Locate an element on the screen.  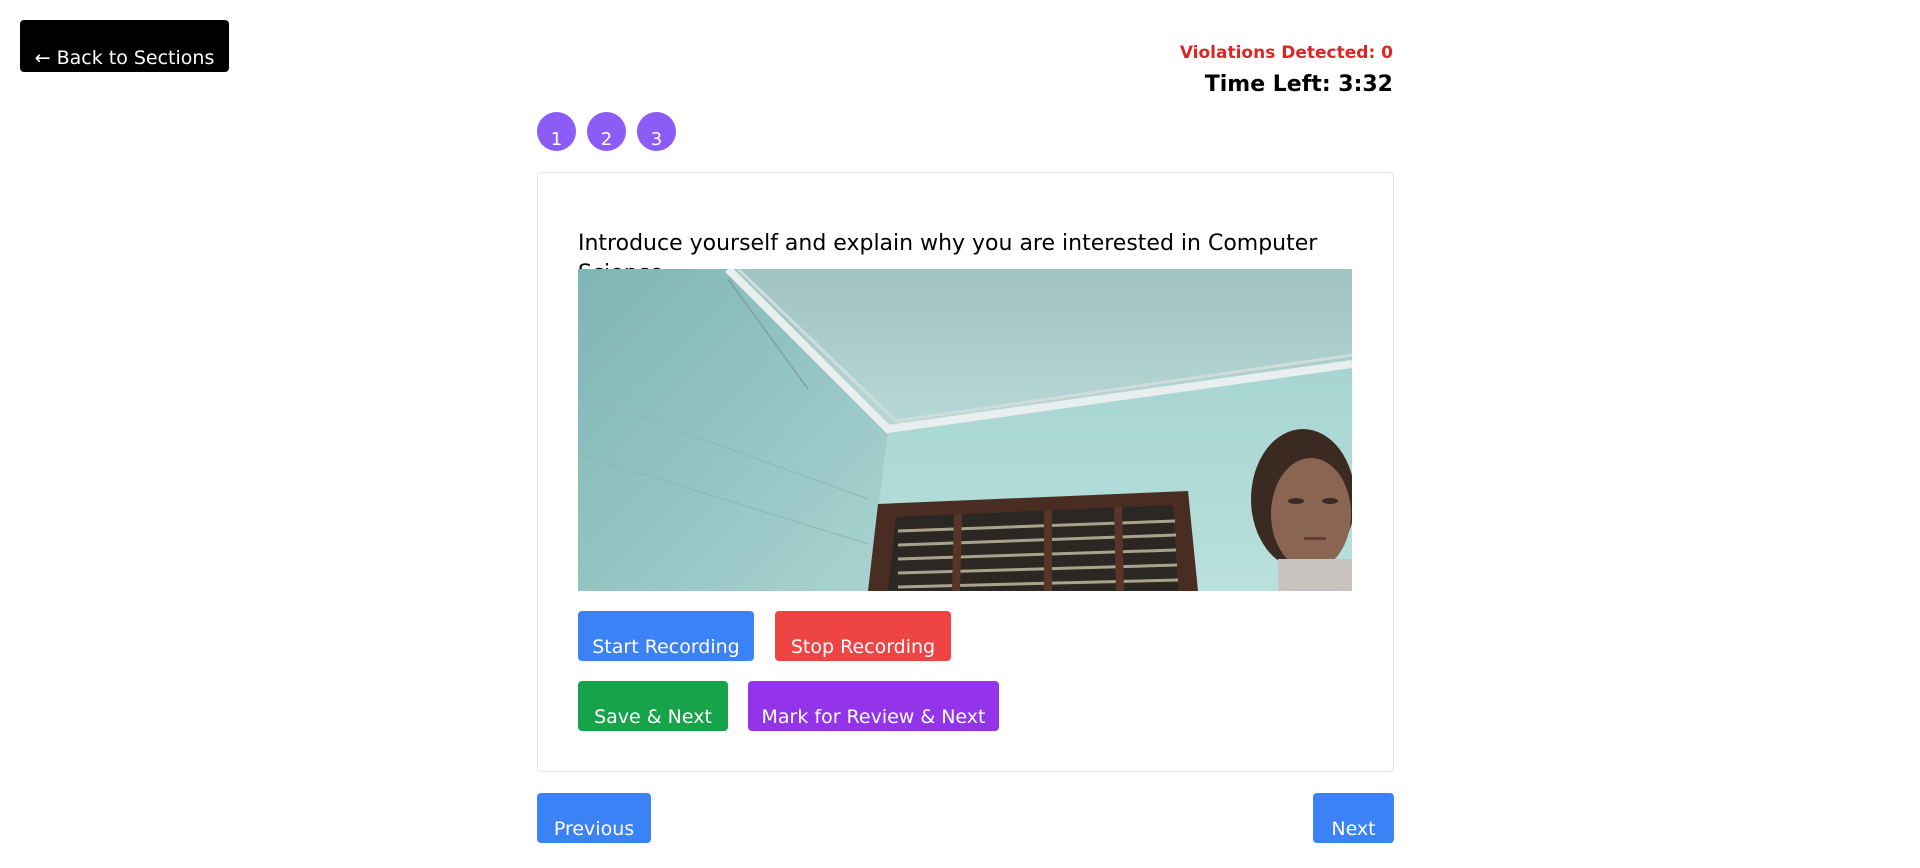
stop-recording-button: Stop Recording is located at coordinates (863, 636).